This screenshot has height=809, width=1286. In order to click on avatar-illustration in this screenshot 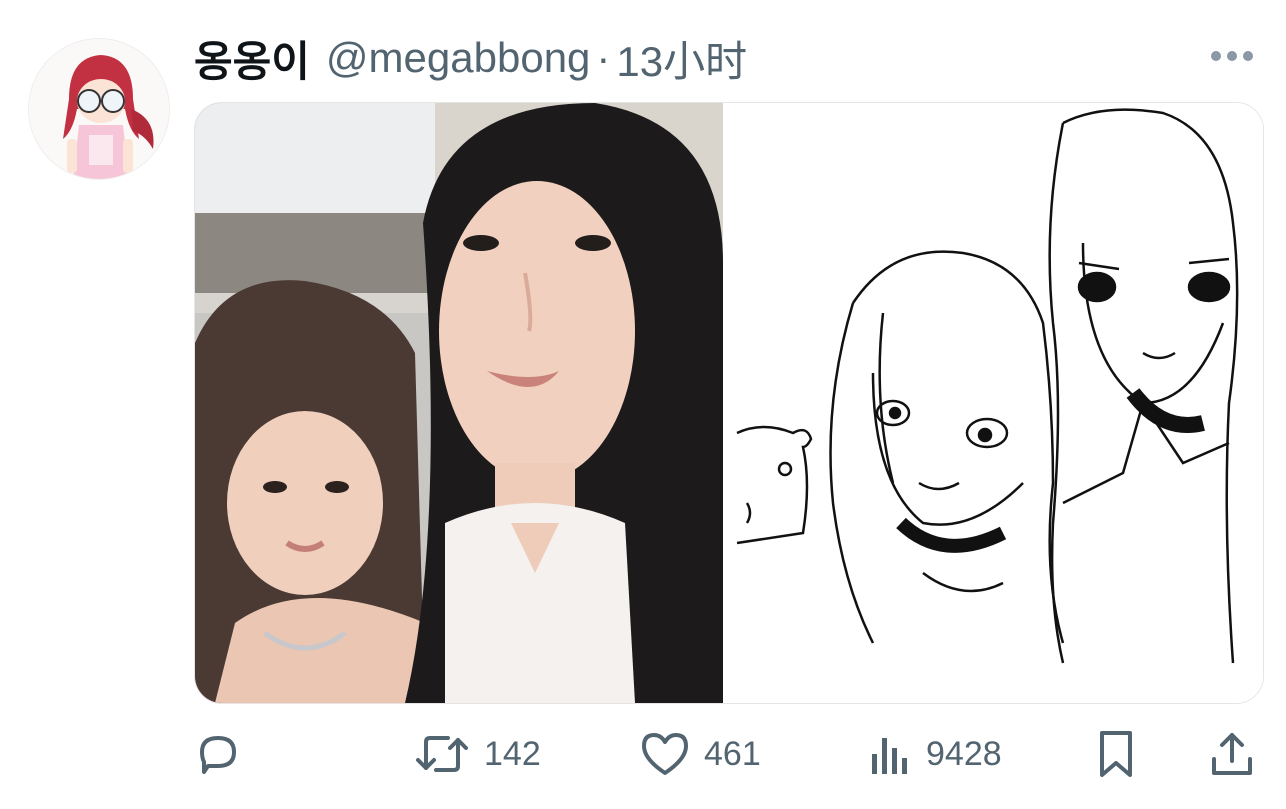, I will do `click(99, 109)`.